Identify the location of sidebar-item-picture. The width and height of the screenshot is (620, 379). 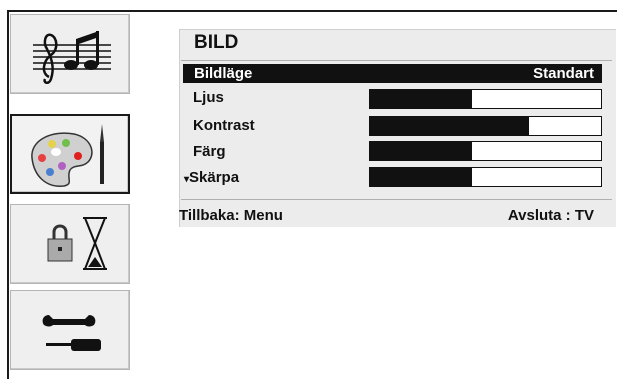
(70, 154).